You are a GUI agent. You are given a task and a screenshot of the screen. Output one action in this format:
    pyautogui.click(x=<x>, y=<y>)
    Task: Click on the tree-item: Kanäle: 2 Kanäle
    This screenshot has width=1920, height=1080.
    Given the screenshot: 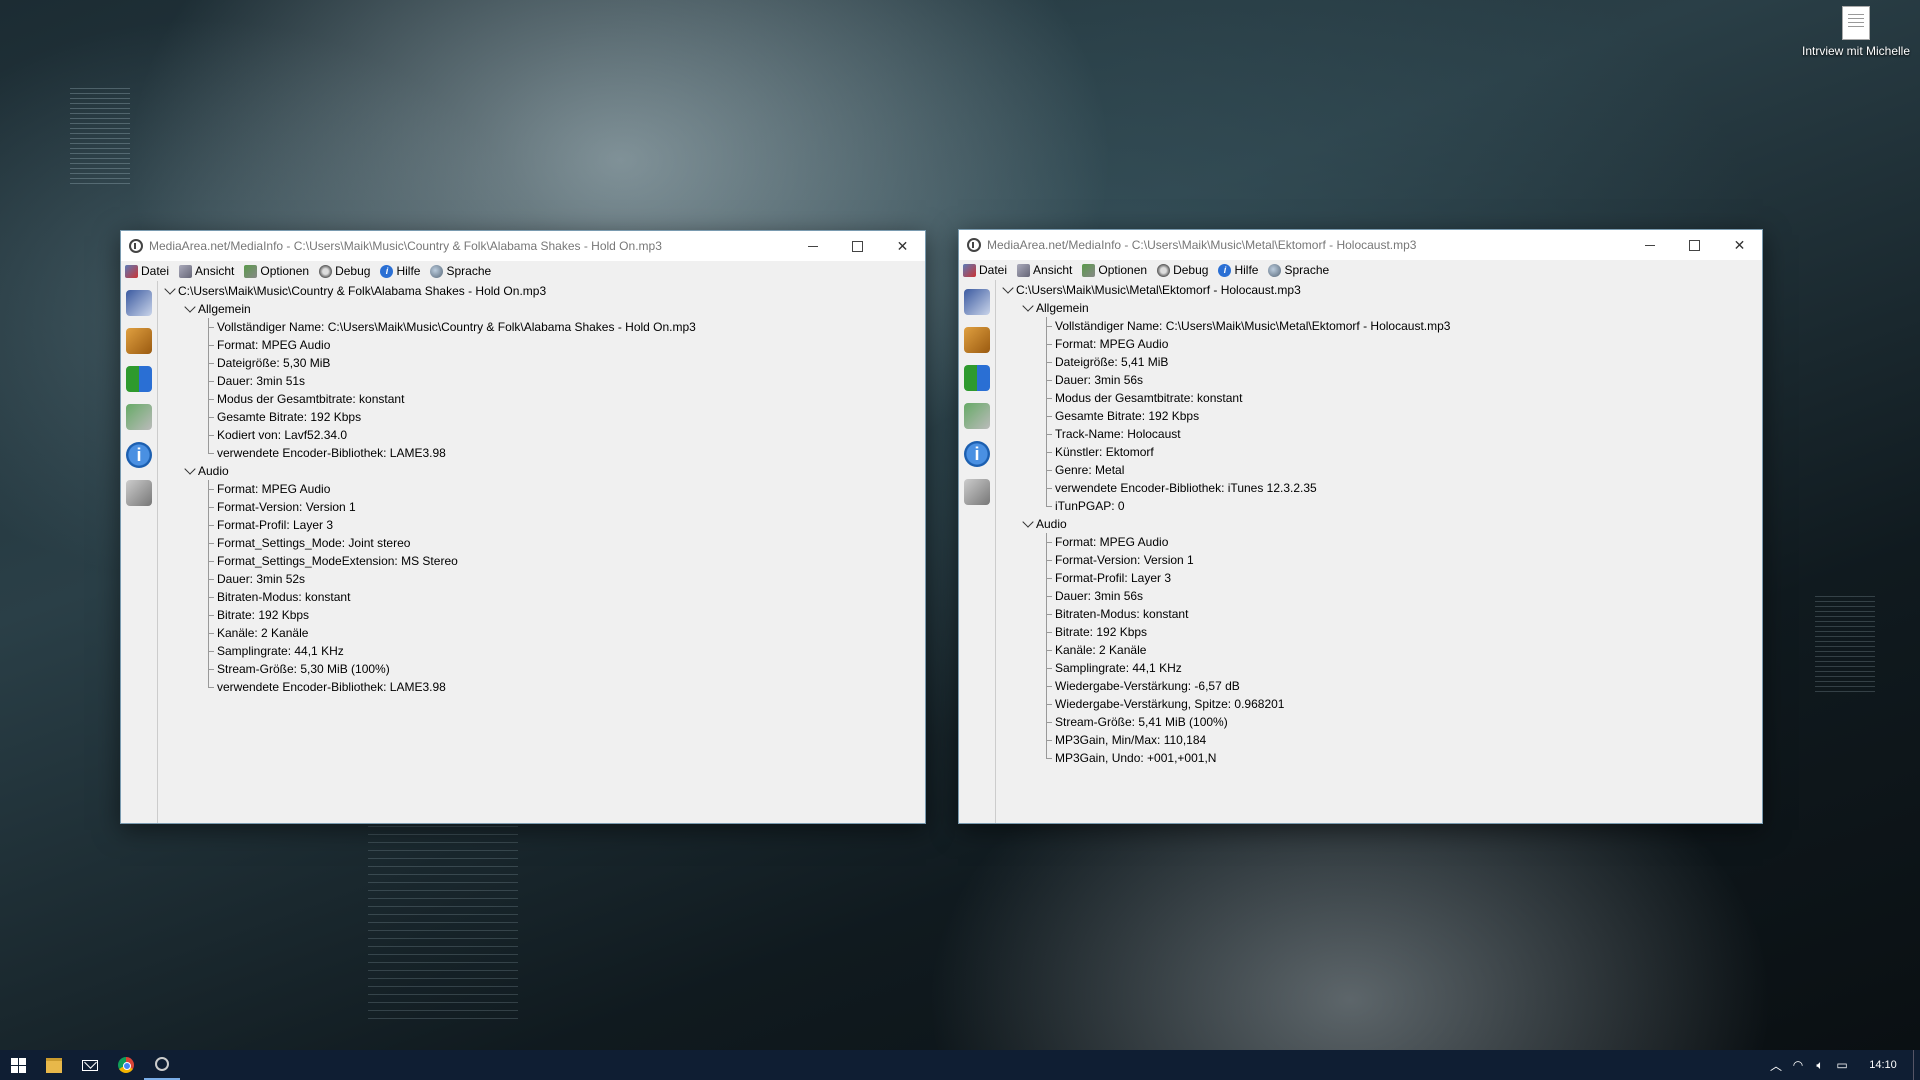 What is the action you would take?
    pyautogui.click(x=1379, y=650)
    